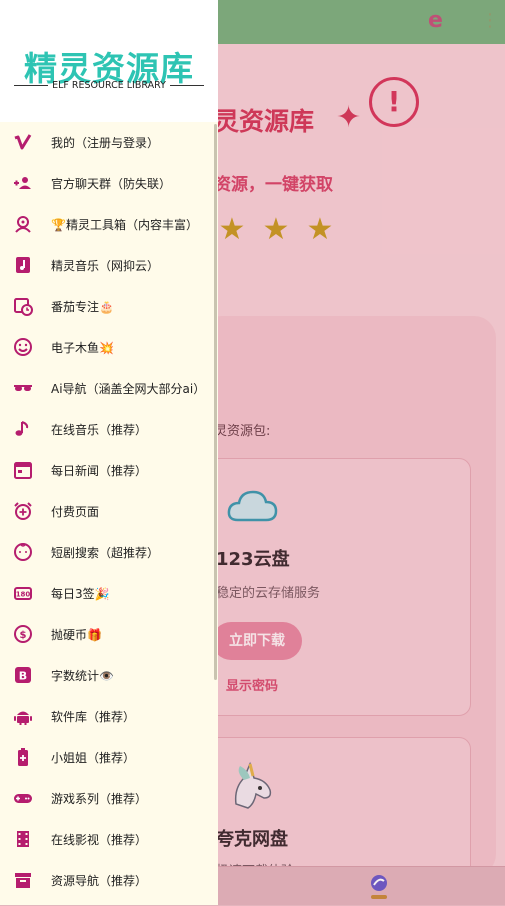  I want to click on vimeo-icon, so click(23, 142).